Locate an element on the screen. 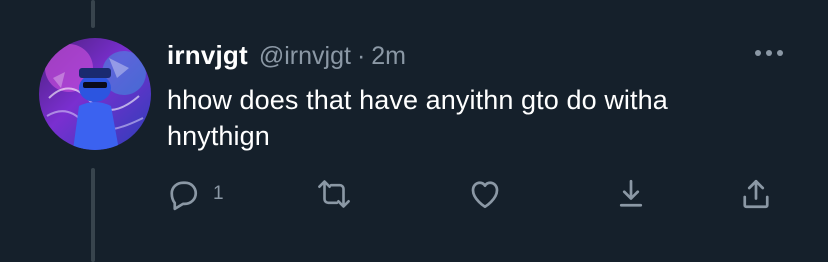  download-button is located at coordinates (631, 194).